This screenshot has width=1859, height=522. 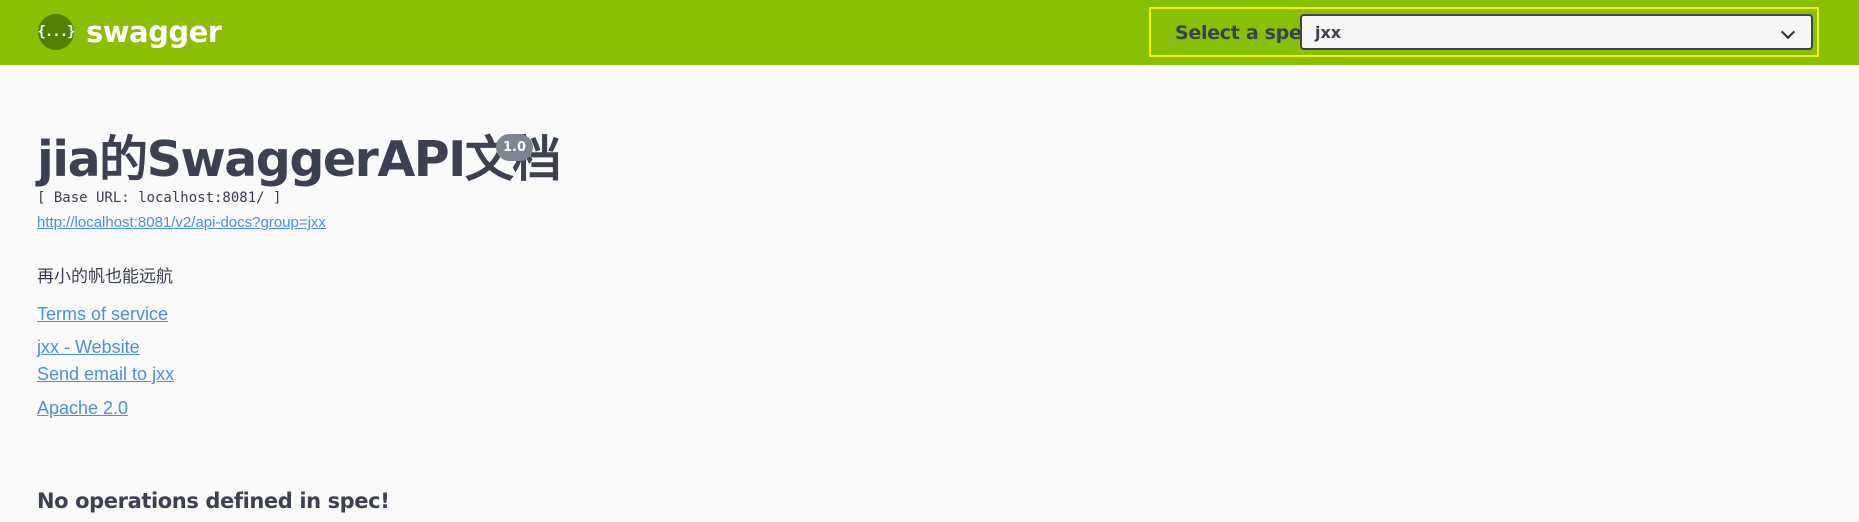 I want to click on topbar: {...} swagger Select a spec jxx, so click(x=929, y=32).